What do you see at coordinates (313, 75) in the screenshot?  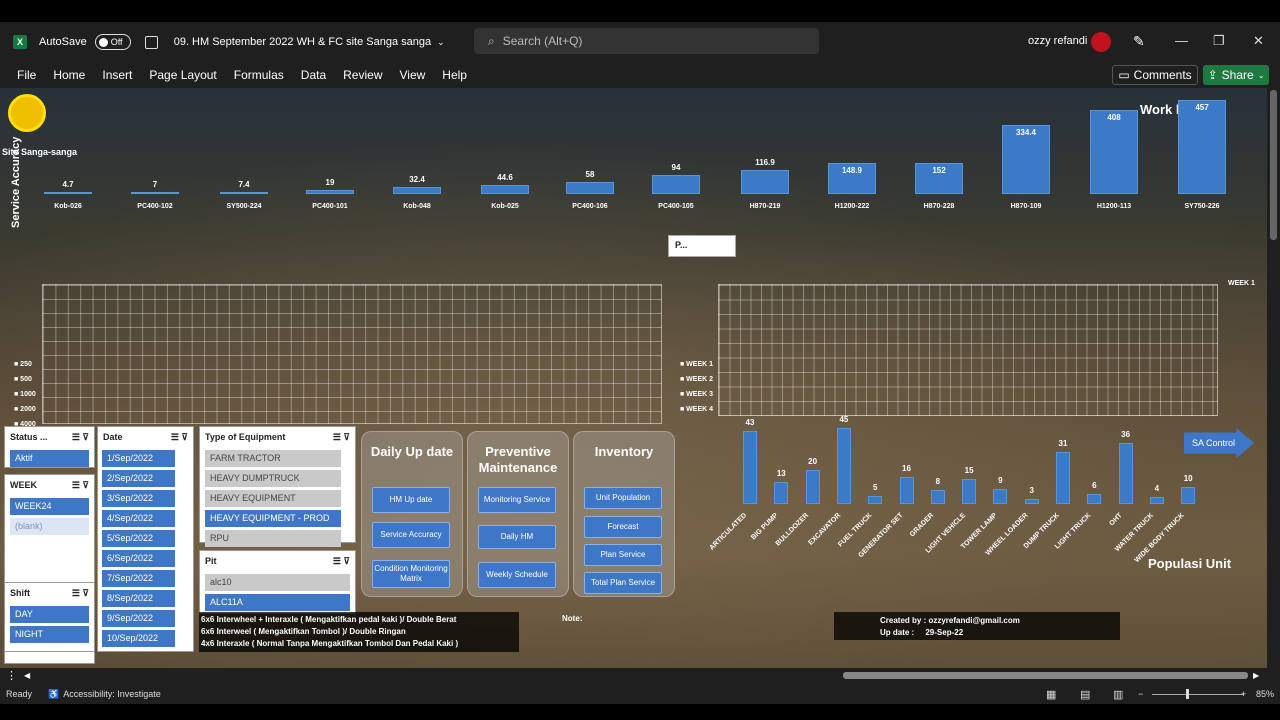 I see `menu-data: Data` at bounding box center [313, 75].